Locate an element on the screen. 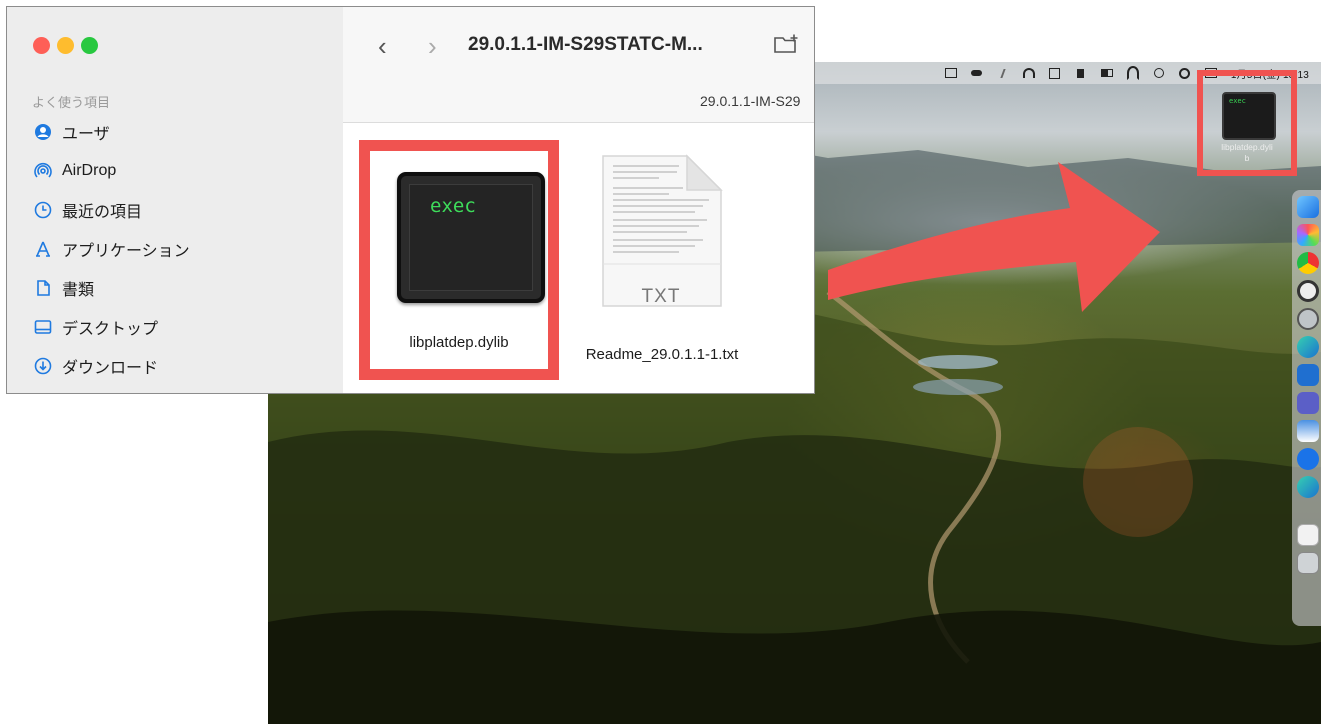  zoom-button is located at coordinates (89, 45).